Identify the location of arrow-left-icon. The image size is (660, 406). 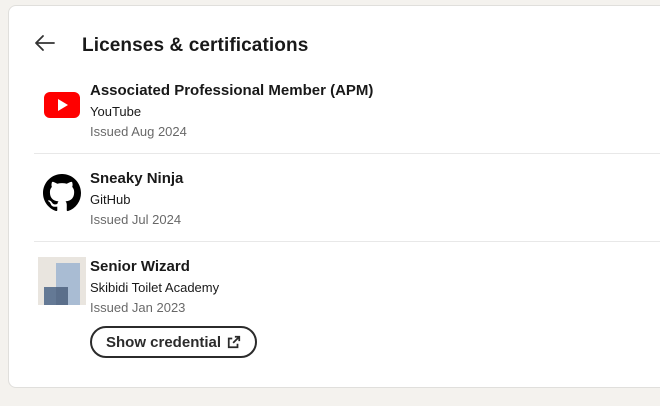
(45, 43).